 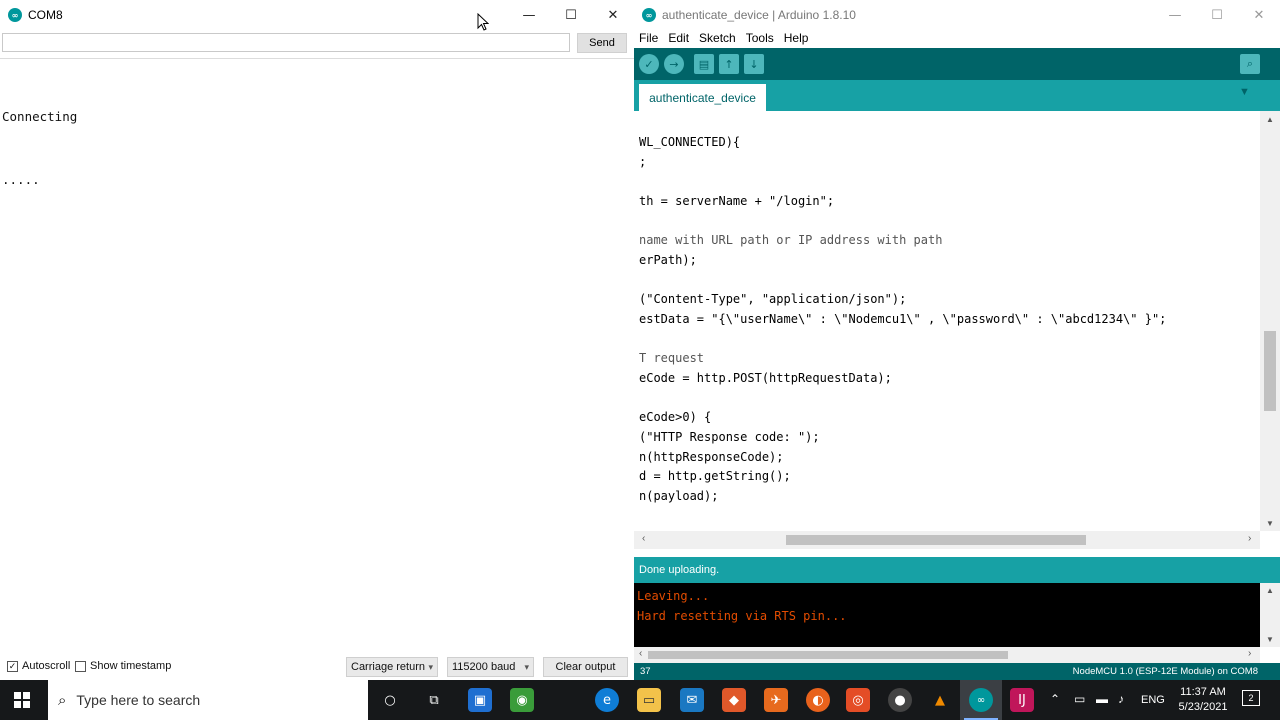 What do you see at coordinates (1270, 321) in the screenshot?
I see `editor-vertical-scrollbar: ▲ ▼` at bounding box center [1270, 321].